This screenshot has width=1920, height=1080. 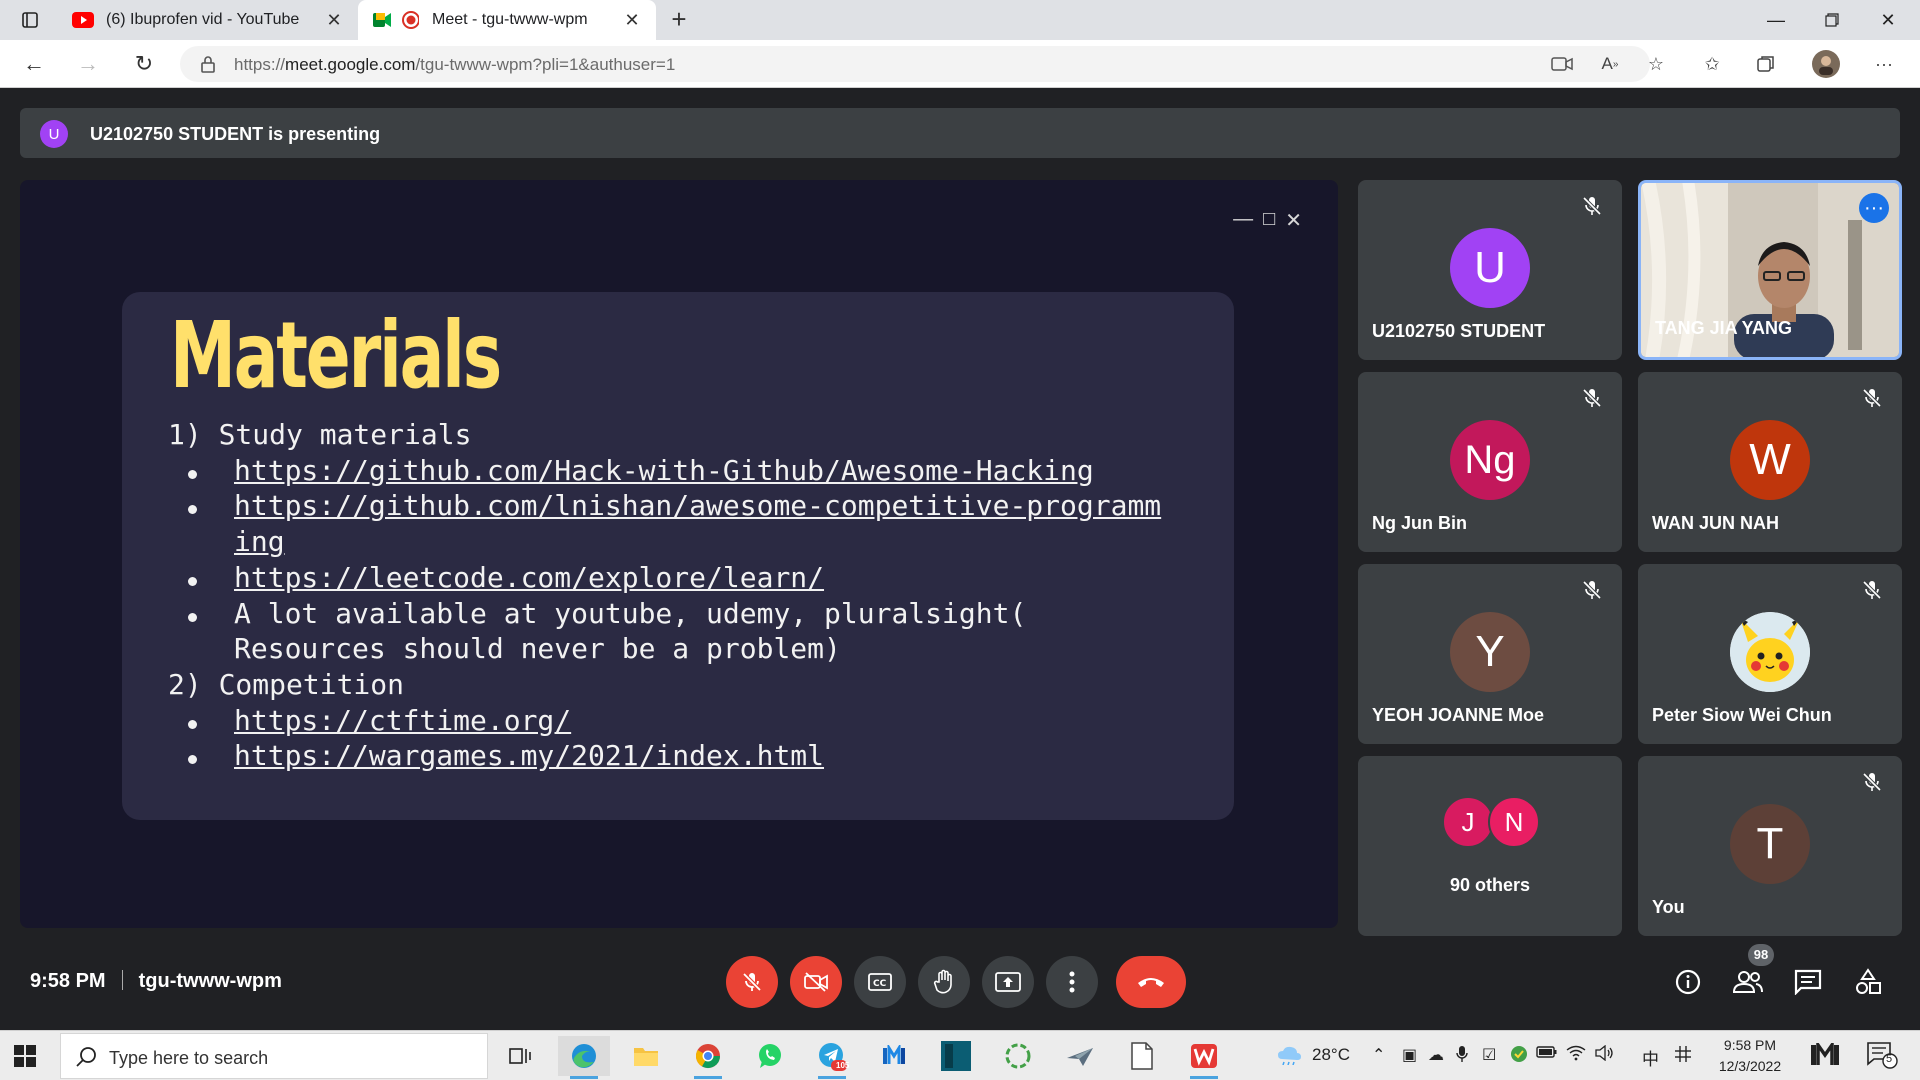 What do you see at coordinates (192, 510) in the screenshot?
I see `bullet-icon` at bounding box center [192, 510].